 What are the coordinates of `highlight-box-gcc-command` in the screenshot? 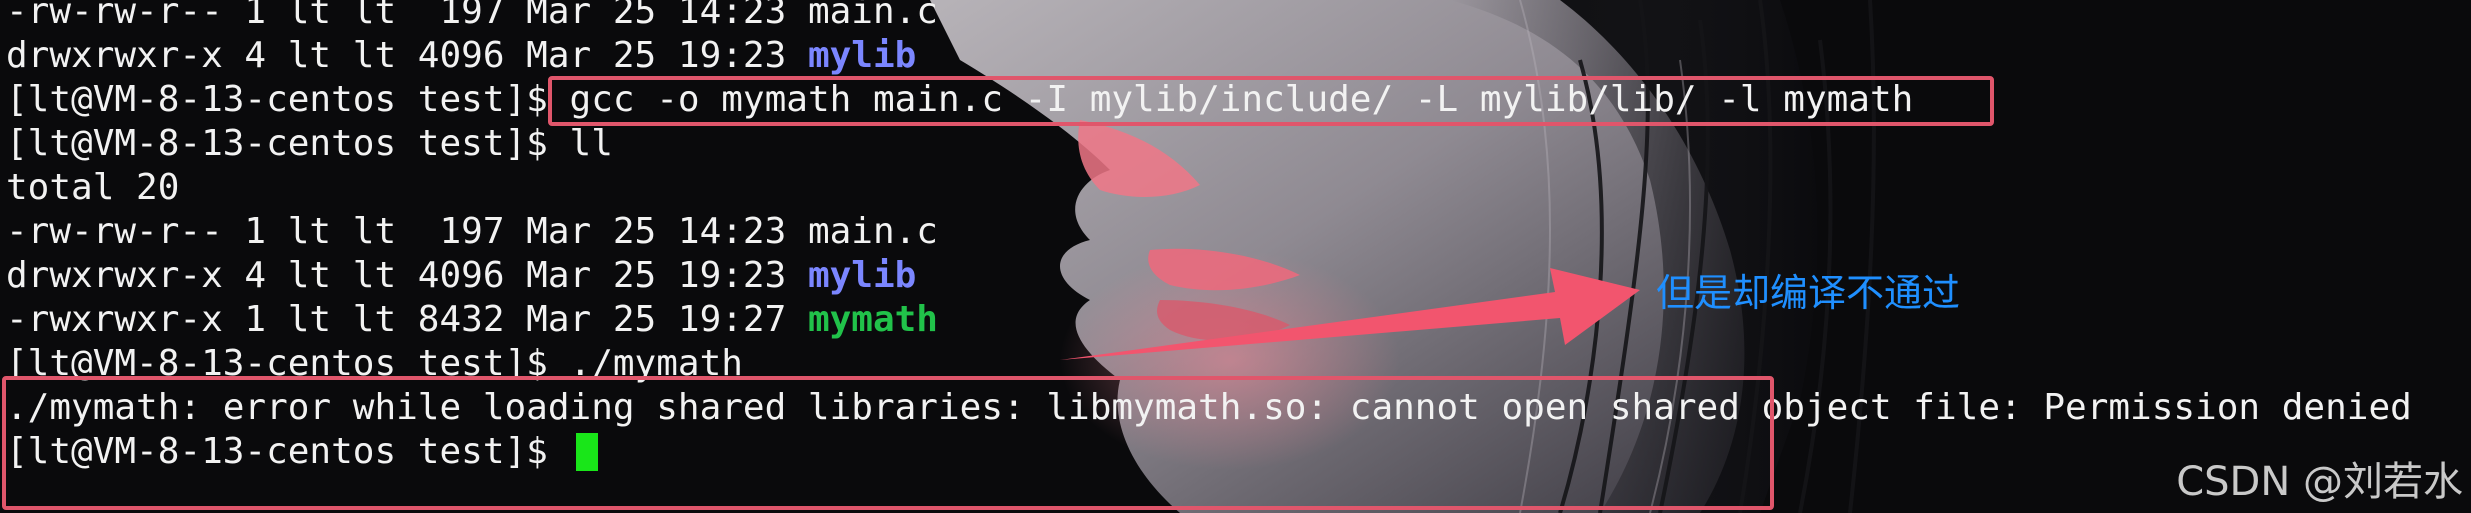 It's located at (1271, 101).